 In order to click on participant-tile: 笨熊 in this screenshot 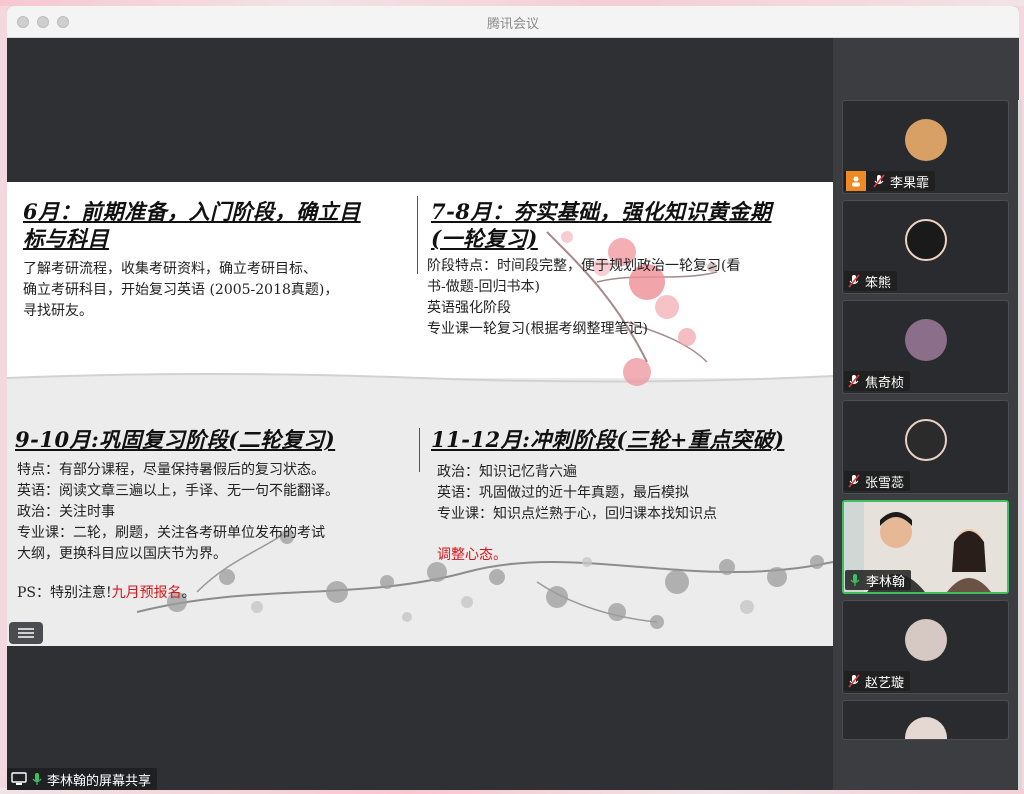, I will do `click(925, 247)`.